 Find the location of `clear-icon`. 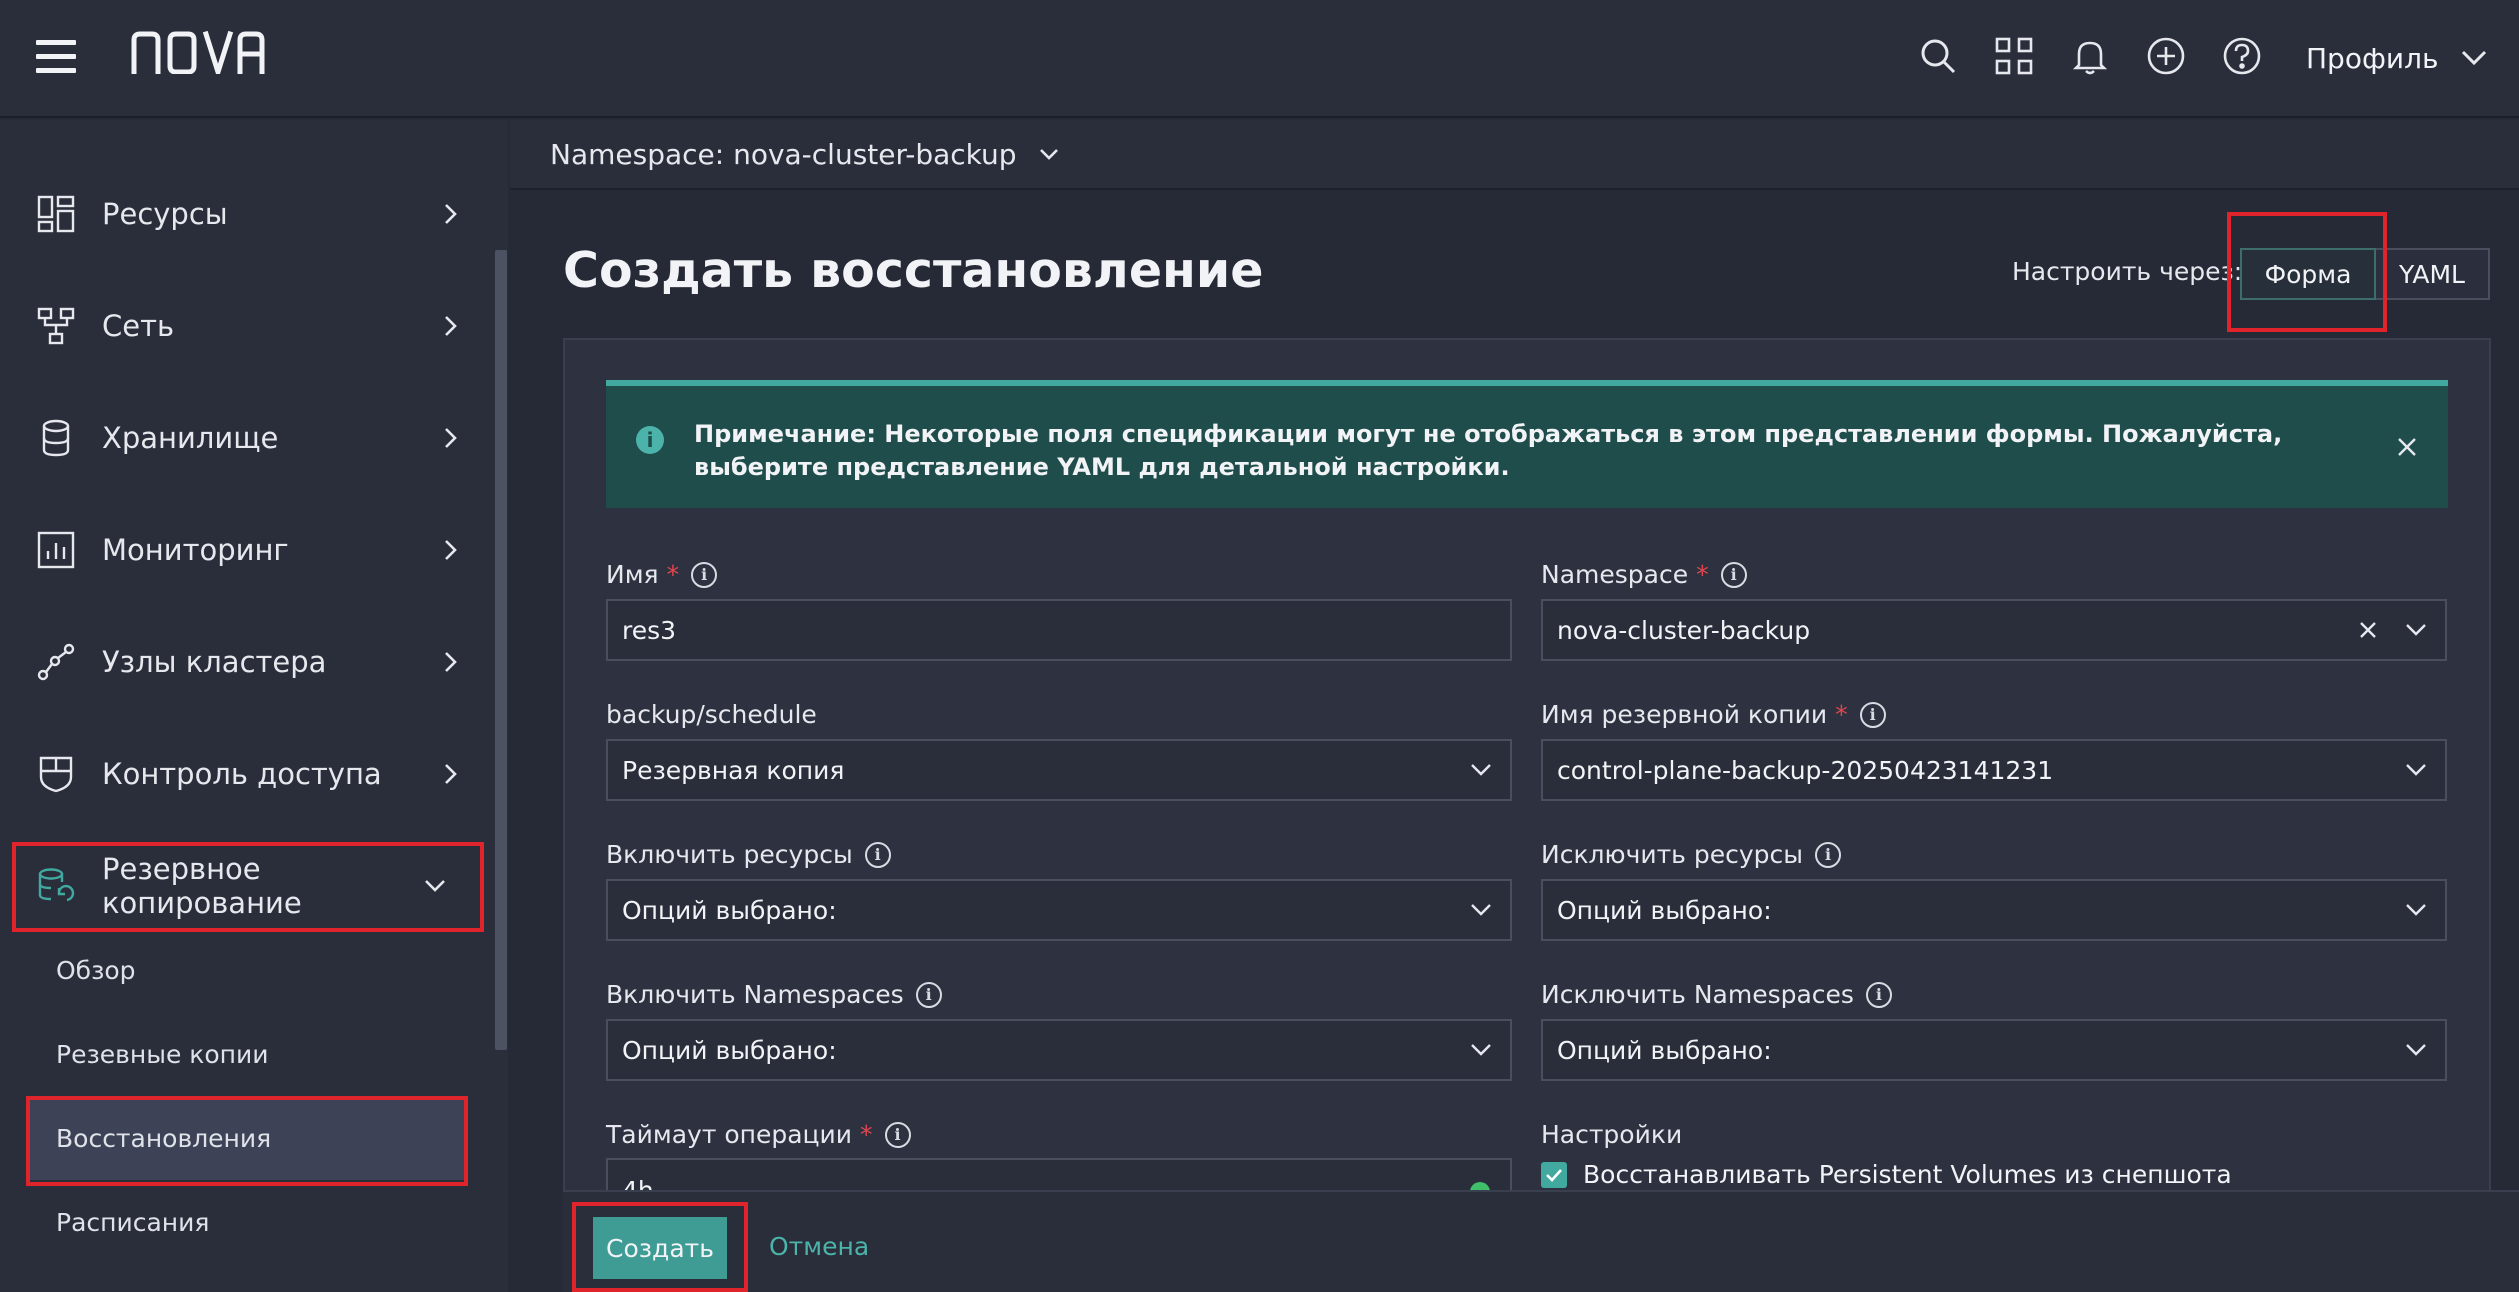

clear-icon is located at coordinates (2368, 630).